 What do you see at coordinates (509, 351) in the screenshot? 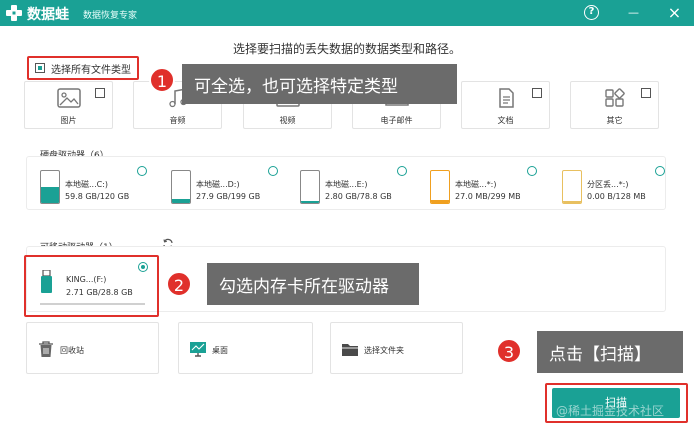
I see `callout-number-3: 3` at bounding box center [509, 351].